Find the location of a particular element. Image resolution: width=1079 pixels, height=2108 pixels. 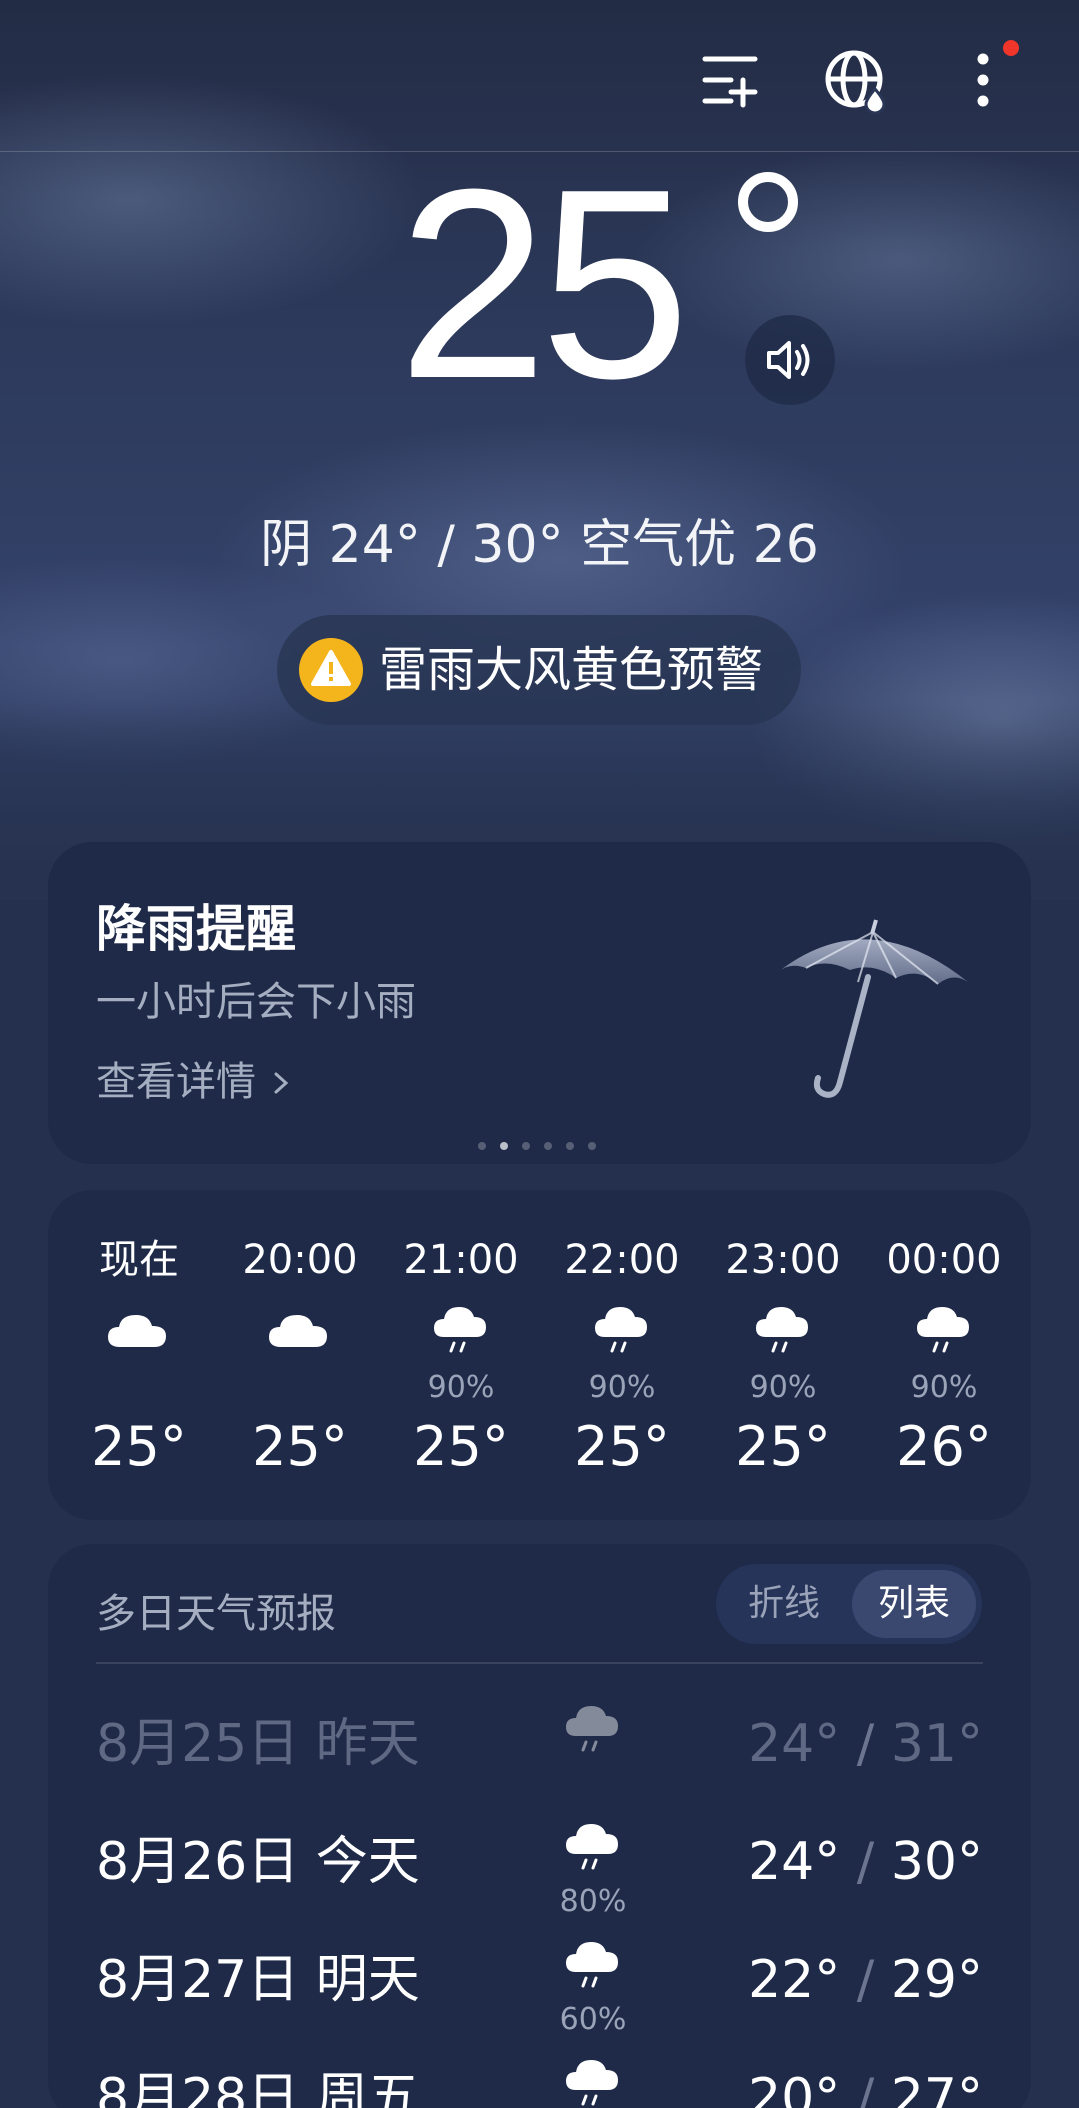

daily-date: 8月27日 明天 is located at coordinates (258, 1980).